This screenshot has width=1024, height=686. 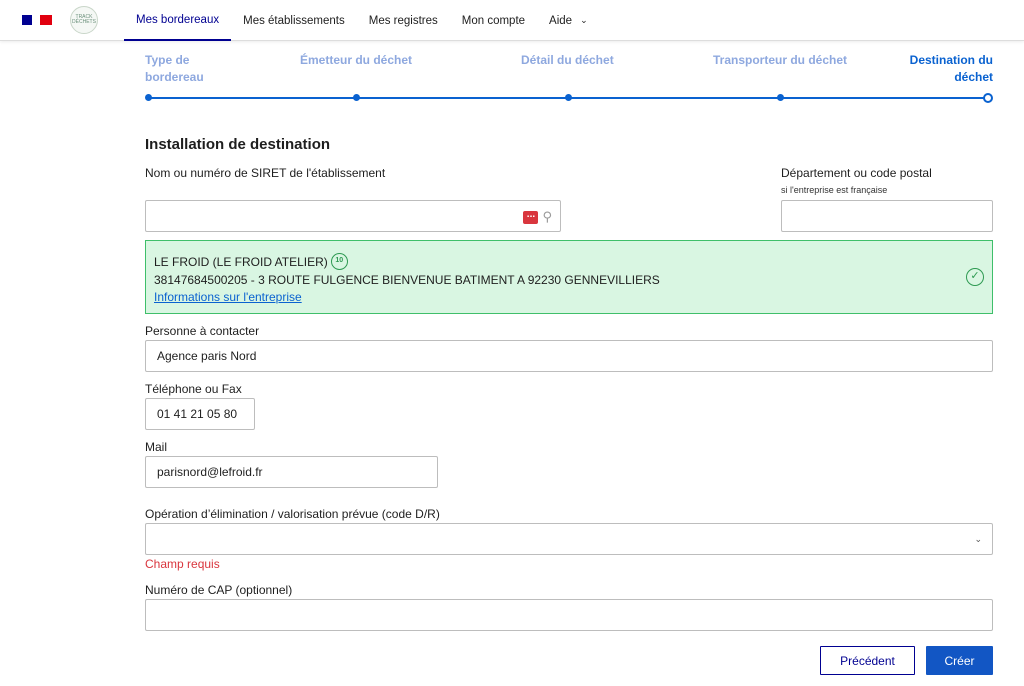 What do you see at coordinates (356, 60) in the screenshot?
I see `step-emetteur: Émetteur du déchet` at bounding box center [356, 60].